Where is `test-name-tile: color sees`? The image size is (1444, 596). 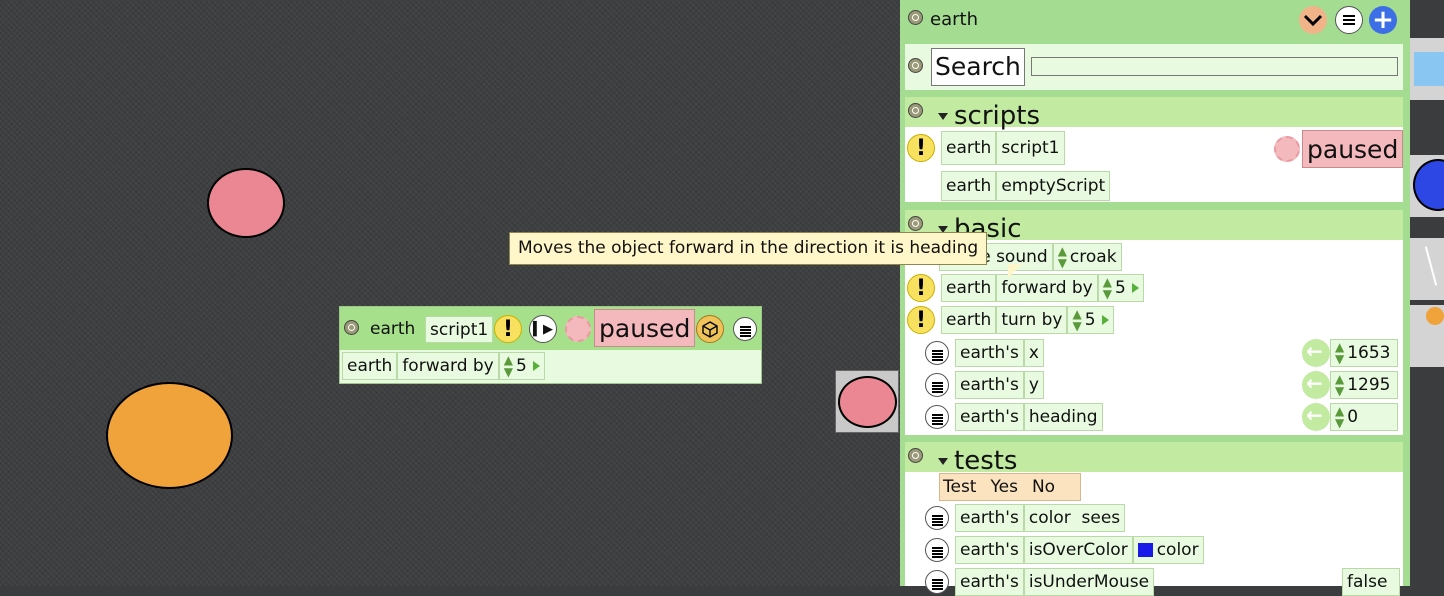
test-name-tile: color sees is located at coordinates (1074, 518).